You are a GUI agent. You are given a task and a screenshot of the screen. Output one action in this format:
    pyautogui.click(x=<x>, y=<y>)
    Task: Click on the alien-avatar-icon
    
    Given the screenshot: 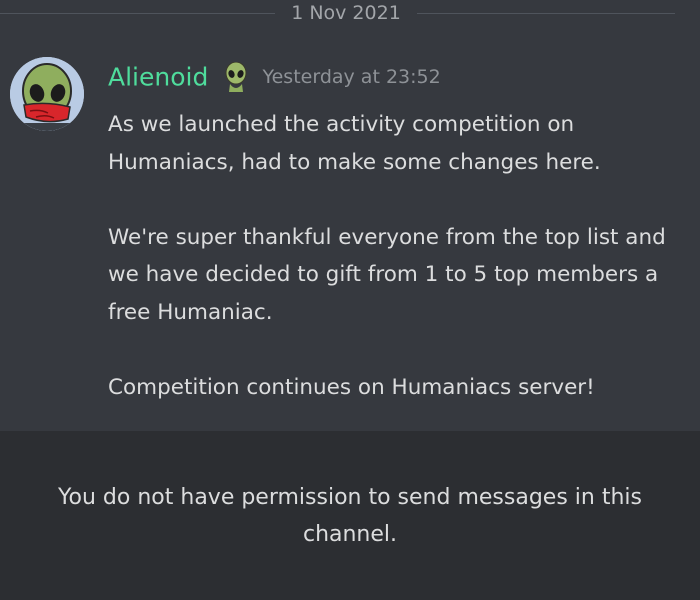 What is the action you would take?
    pyautogui.click(x=47, y=94)
    